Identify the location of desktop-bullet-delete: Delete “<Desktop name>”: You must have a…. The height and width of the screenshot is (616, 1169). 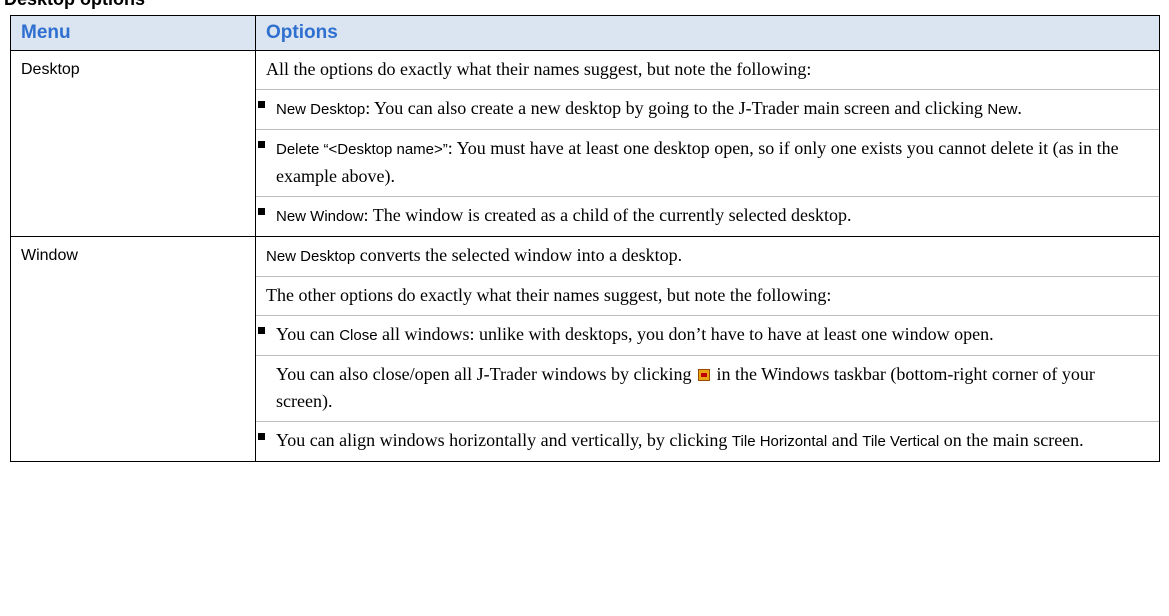
(707, 163).